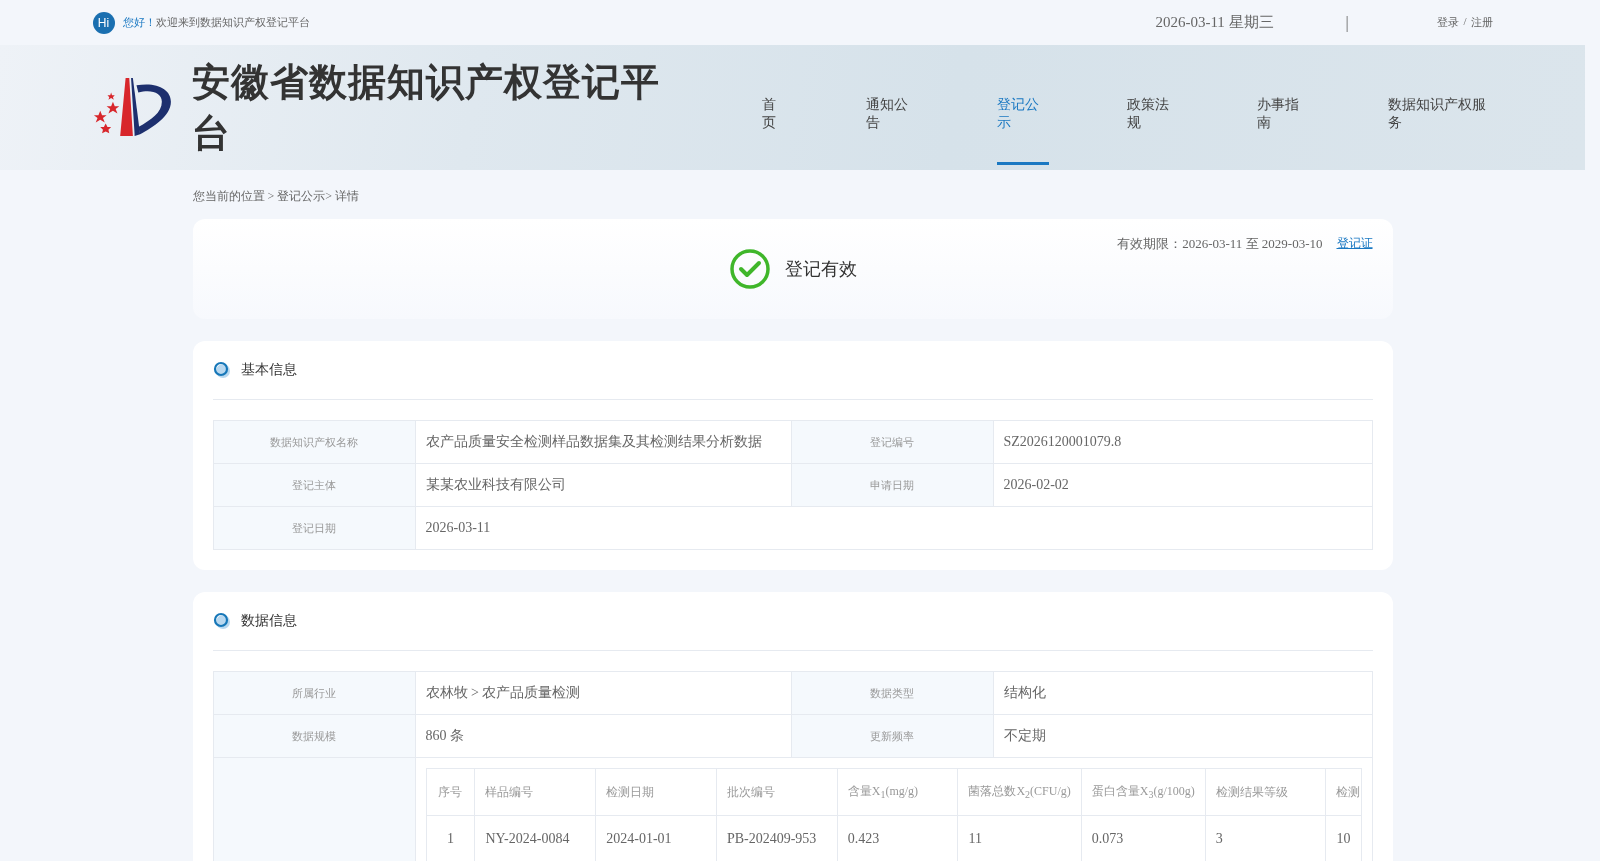 This screenshot has width=1600, height=861. I want to click on greeting-text: 您好！欢迎来到数据知识产权登记平台, so click(216, 22).